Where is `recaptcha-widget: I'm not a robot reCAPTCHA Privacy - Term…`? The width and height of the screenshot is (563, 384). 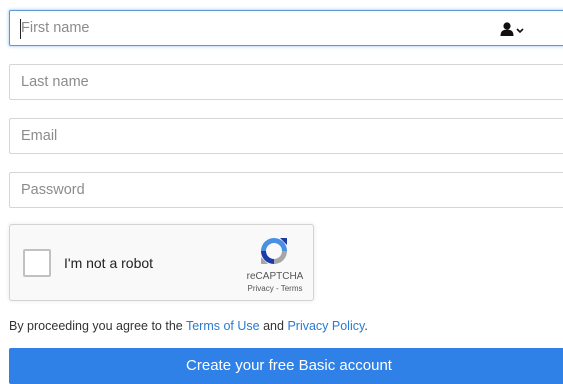 recaptcha-widget: I'm not a robot reCAPTCHA Privacy - Term… is located at coordinates (161, 262).